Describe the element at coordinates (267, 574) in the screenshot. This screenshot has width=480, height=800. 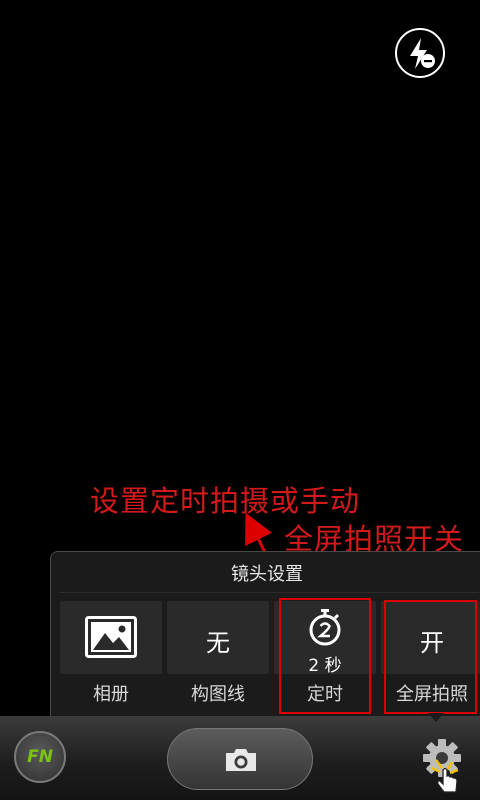
I see `panel-title: 镜头设置` at that location.